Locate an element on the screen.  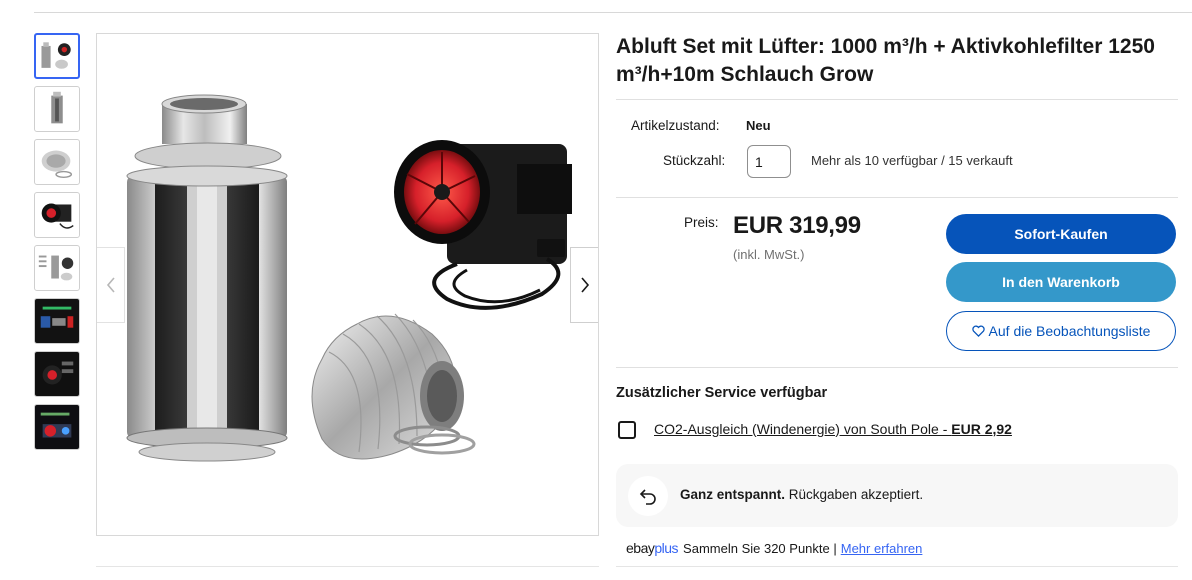
ebay-plus-points: Sammeln Sie 320 Punkte | is located at coordinates (760, 548).